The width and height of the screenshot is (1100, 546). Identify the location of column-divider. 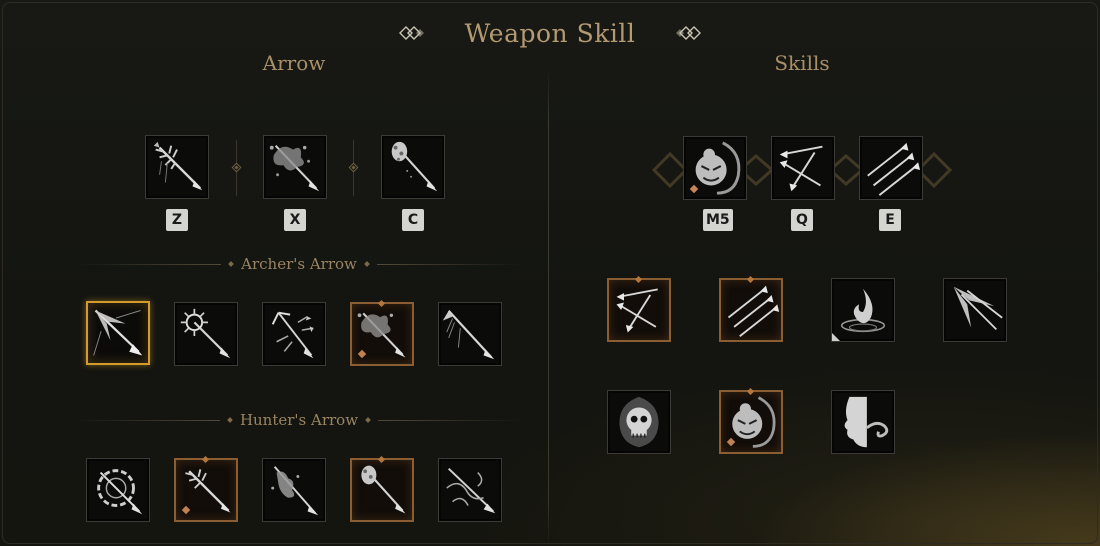
(548, 308).